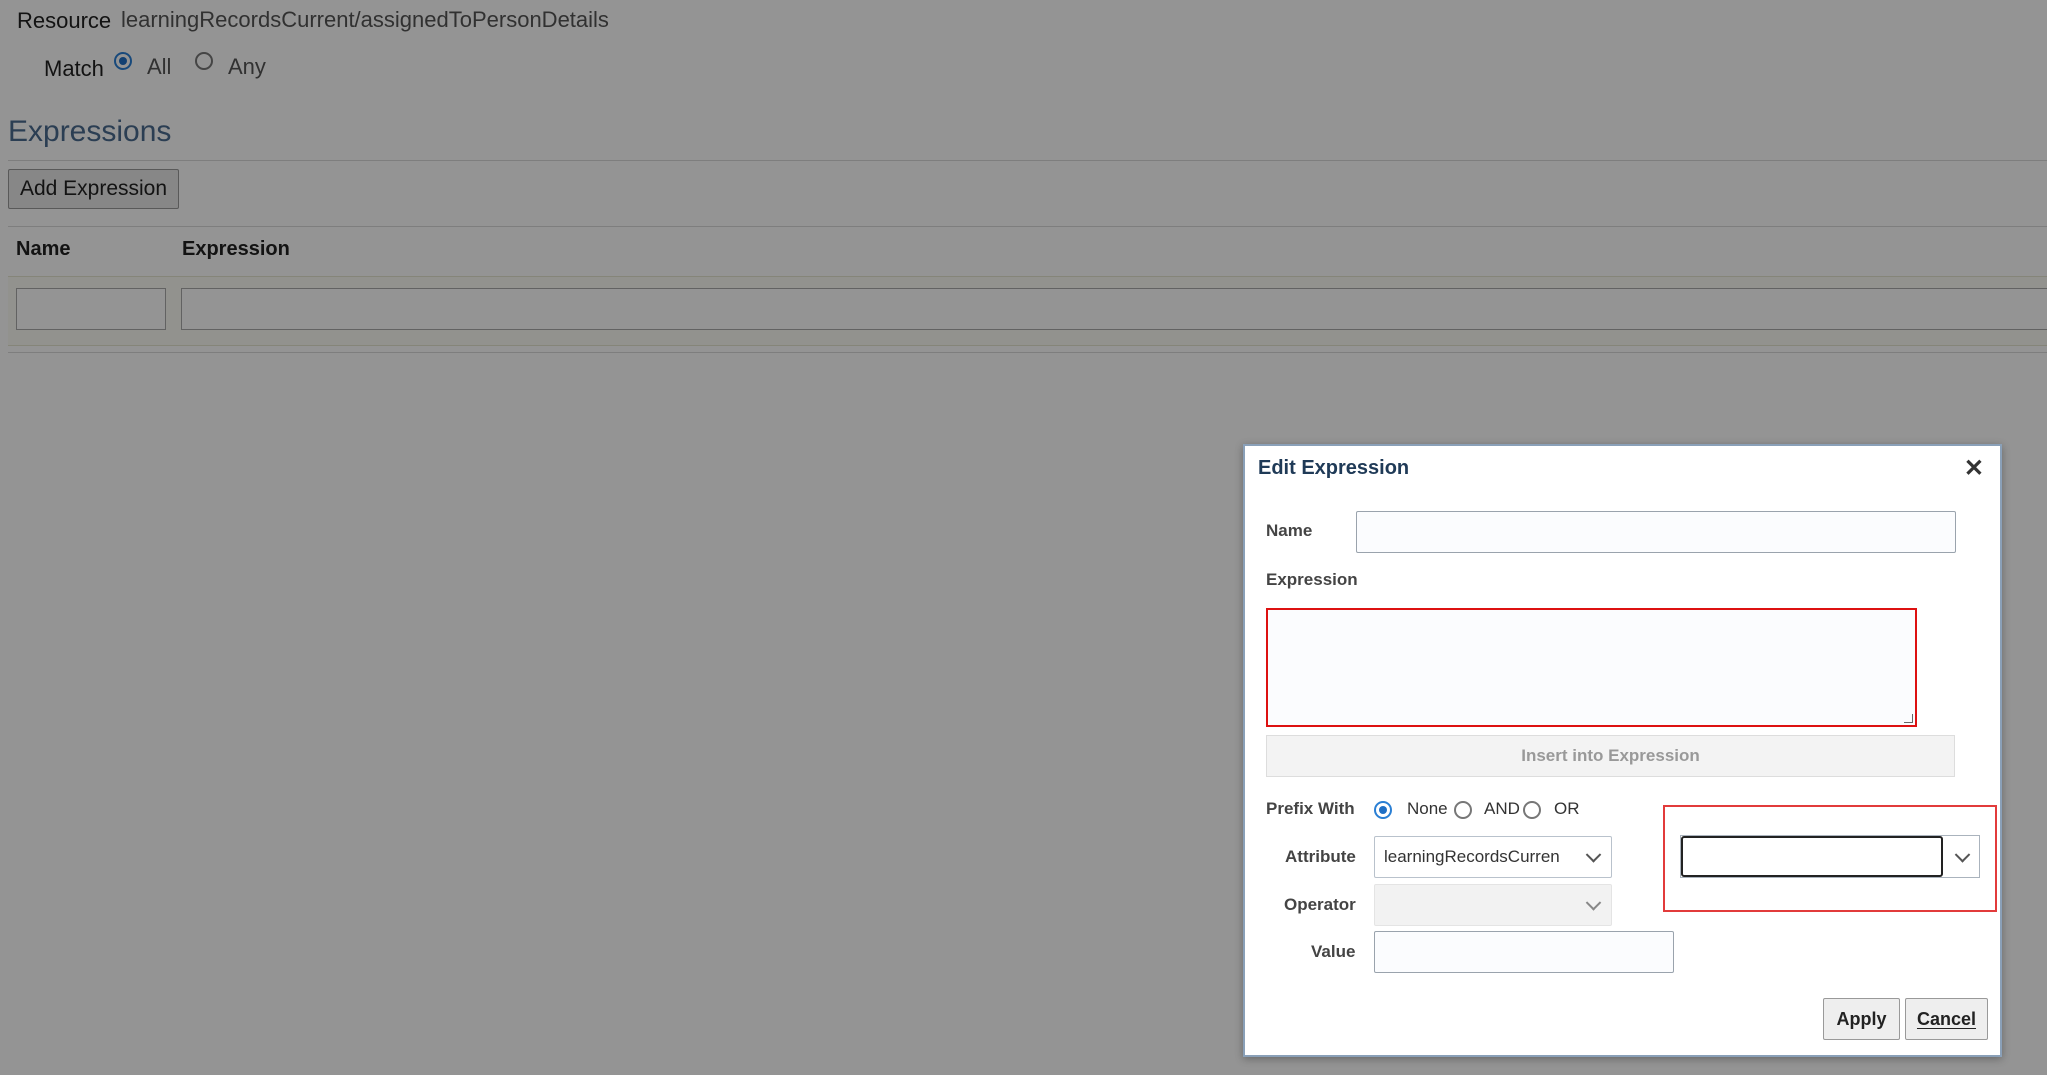  I want to click on prefix-none-label: None, so click(1427, 808).